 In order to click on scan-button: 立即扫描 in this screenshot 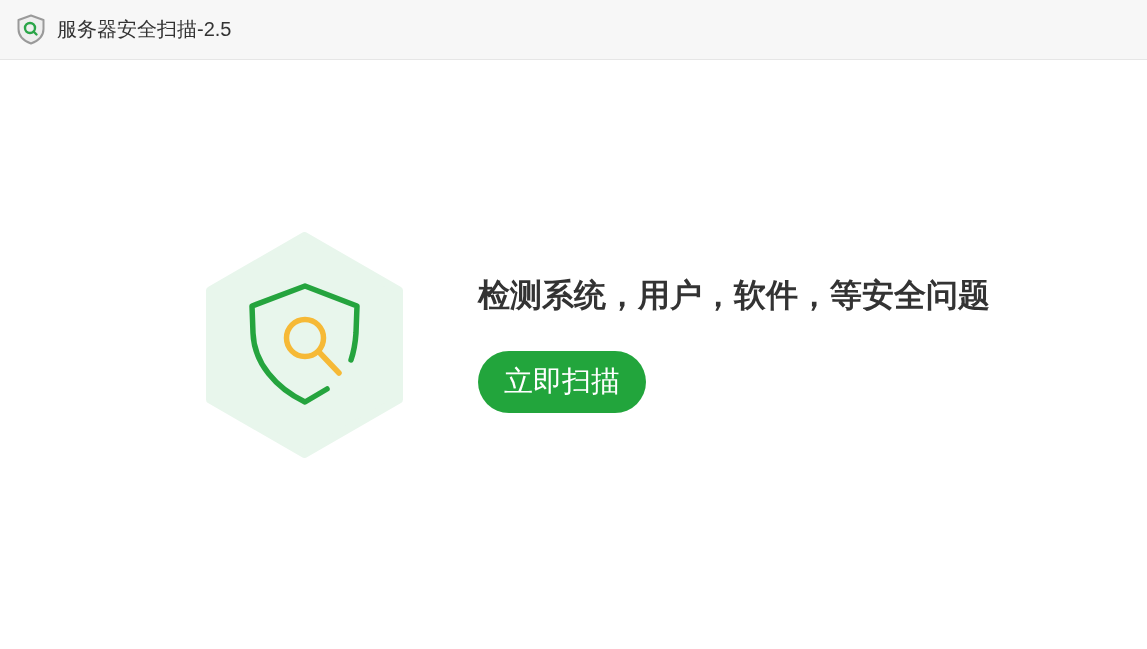, I will do `click(562, 382)`.